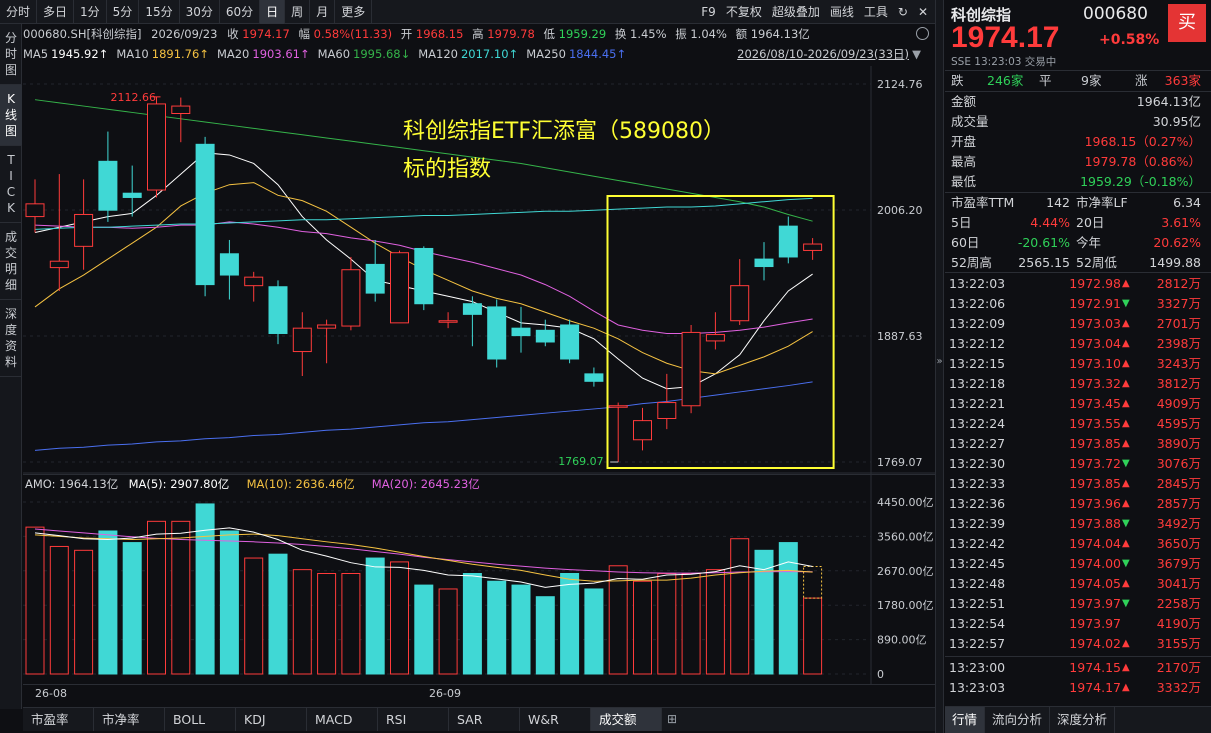 This screenshot has width=1211, height=733. Describe the element at coordinates (90, 12) in the screenshot. I see `period-tab: 1分` at that location.